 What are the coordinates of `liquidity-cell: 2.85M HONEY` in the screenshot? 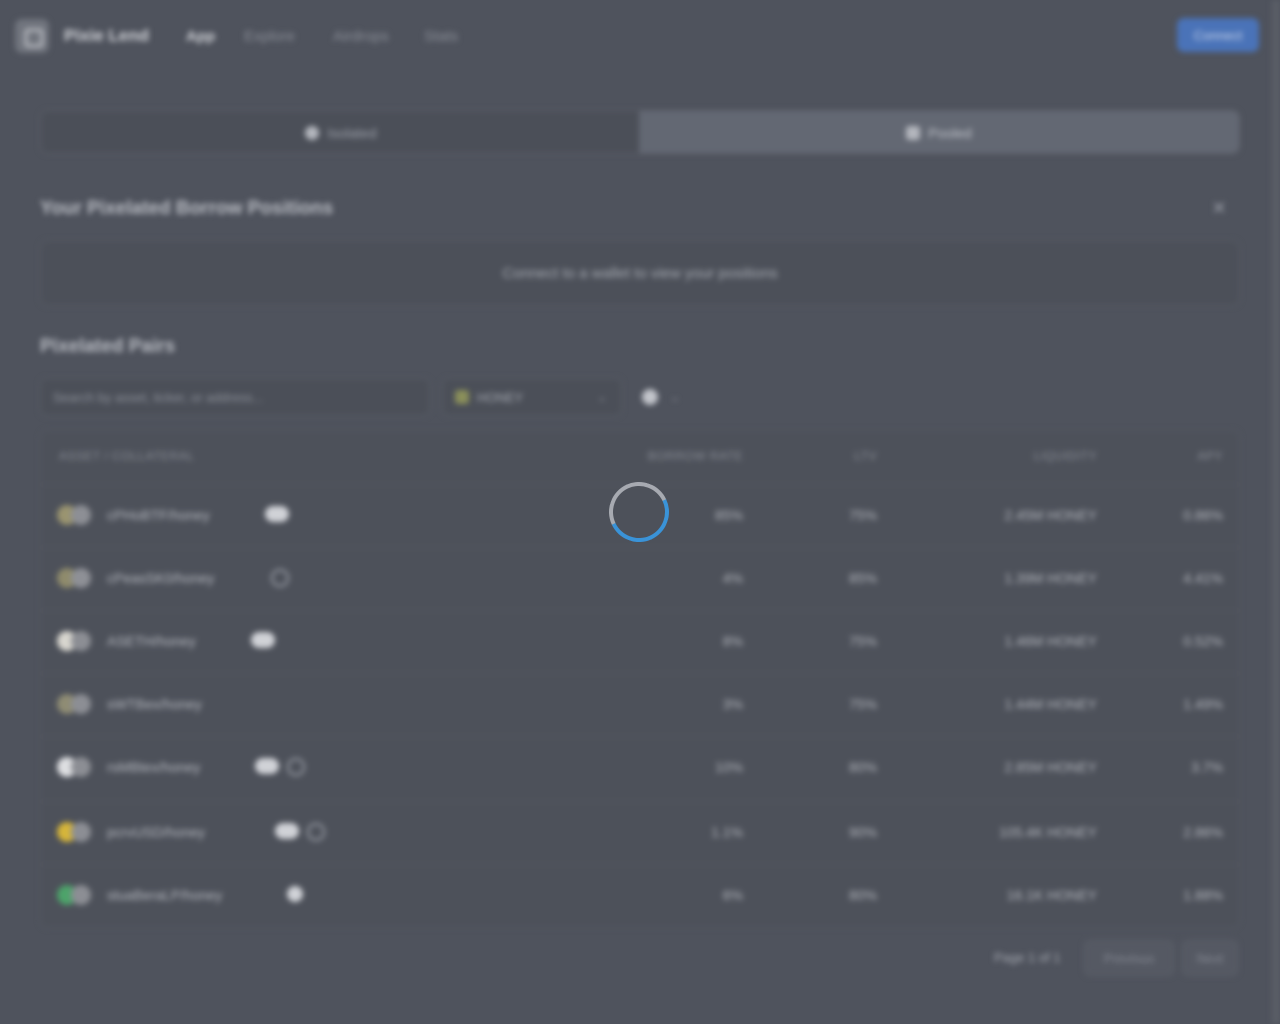 It's located at (1050, 767).